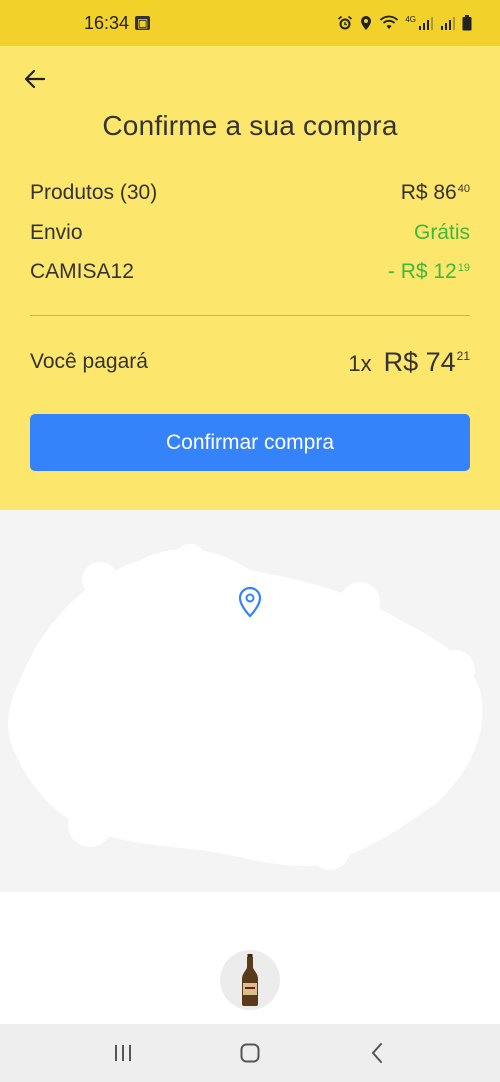 The height and width of the screenshot is (1082, 500). I want to click on confirm-purchase-button: Confirmar compra, so click(250, 442).